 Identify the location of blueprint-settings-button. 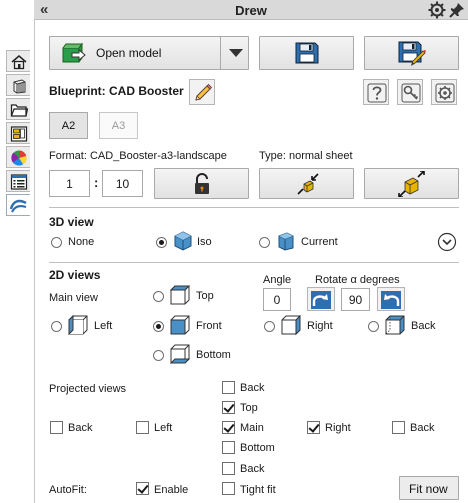
(444, 92).